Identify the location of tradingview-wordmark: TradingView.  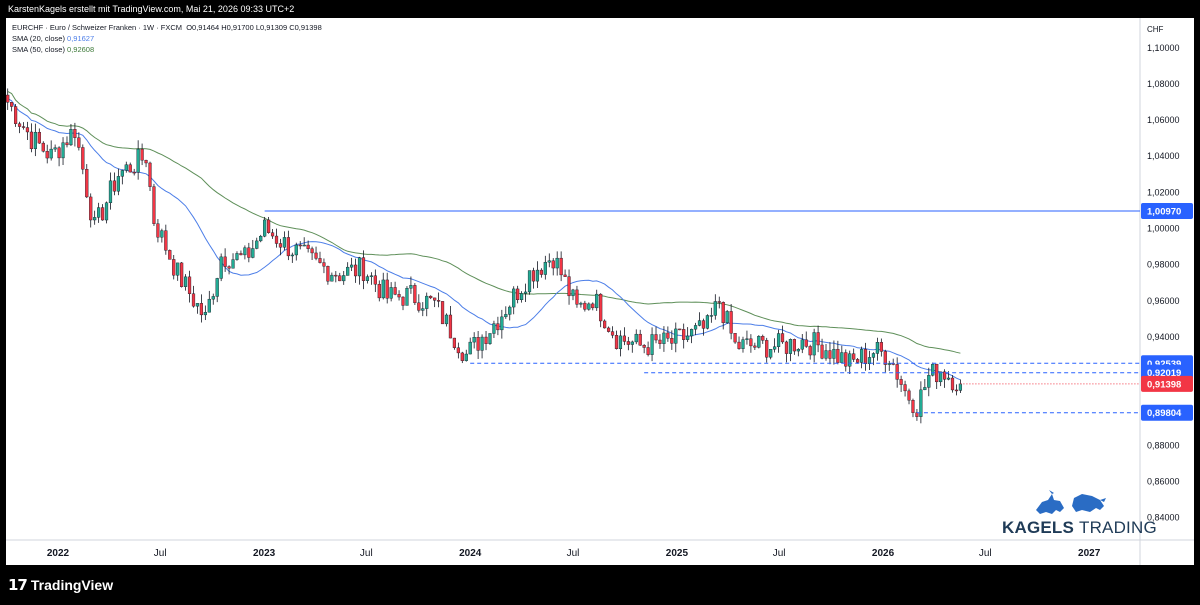
(72, 585).